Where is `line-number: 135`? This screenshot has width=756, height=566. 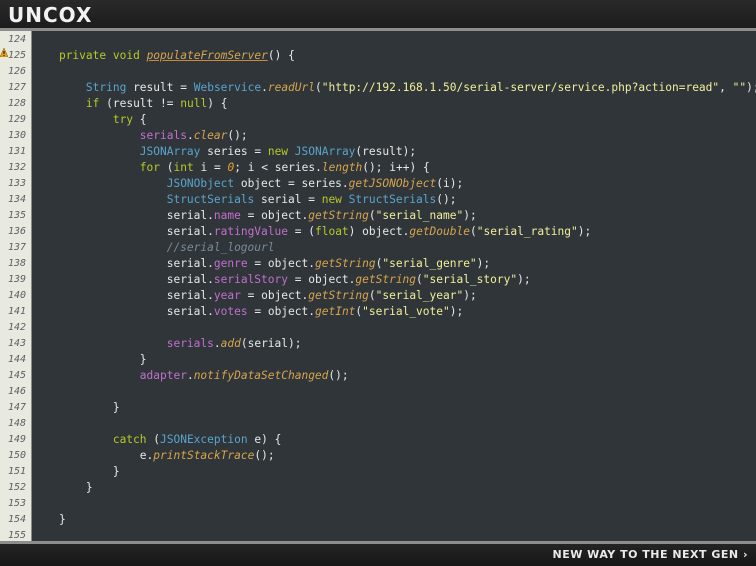 line-number: 135 is located at coordinates (17, 215).